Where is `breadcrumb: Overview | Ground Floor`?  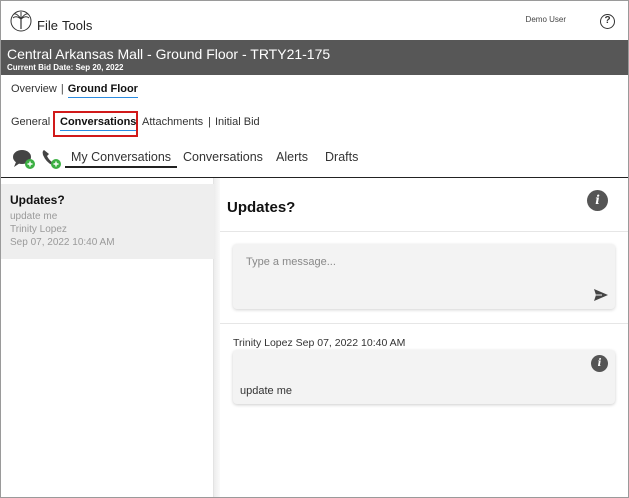 breadcrumb: Overview | Ground Floor is located at coordinates (74, 90).